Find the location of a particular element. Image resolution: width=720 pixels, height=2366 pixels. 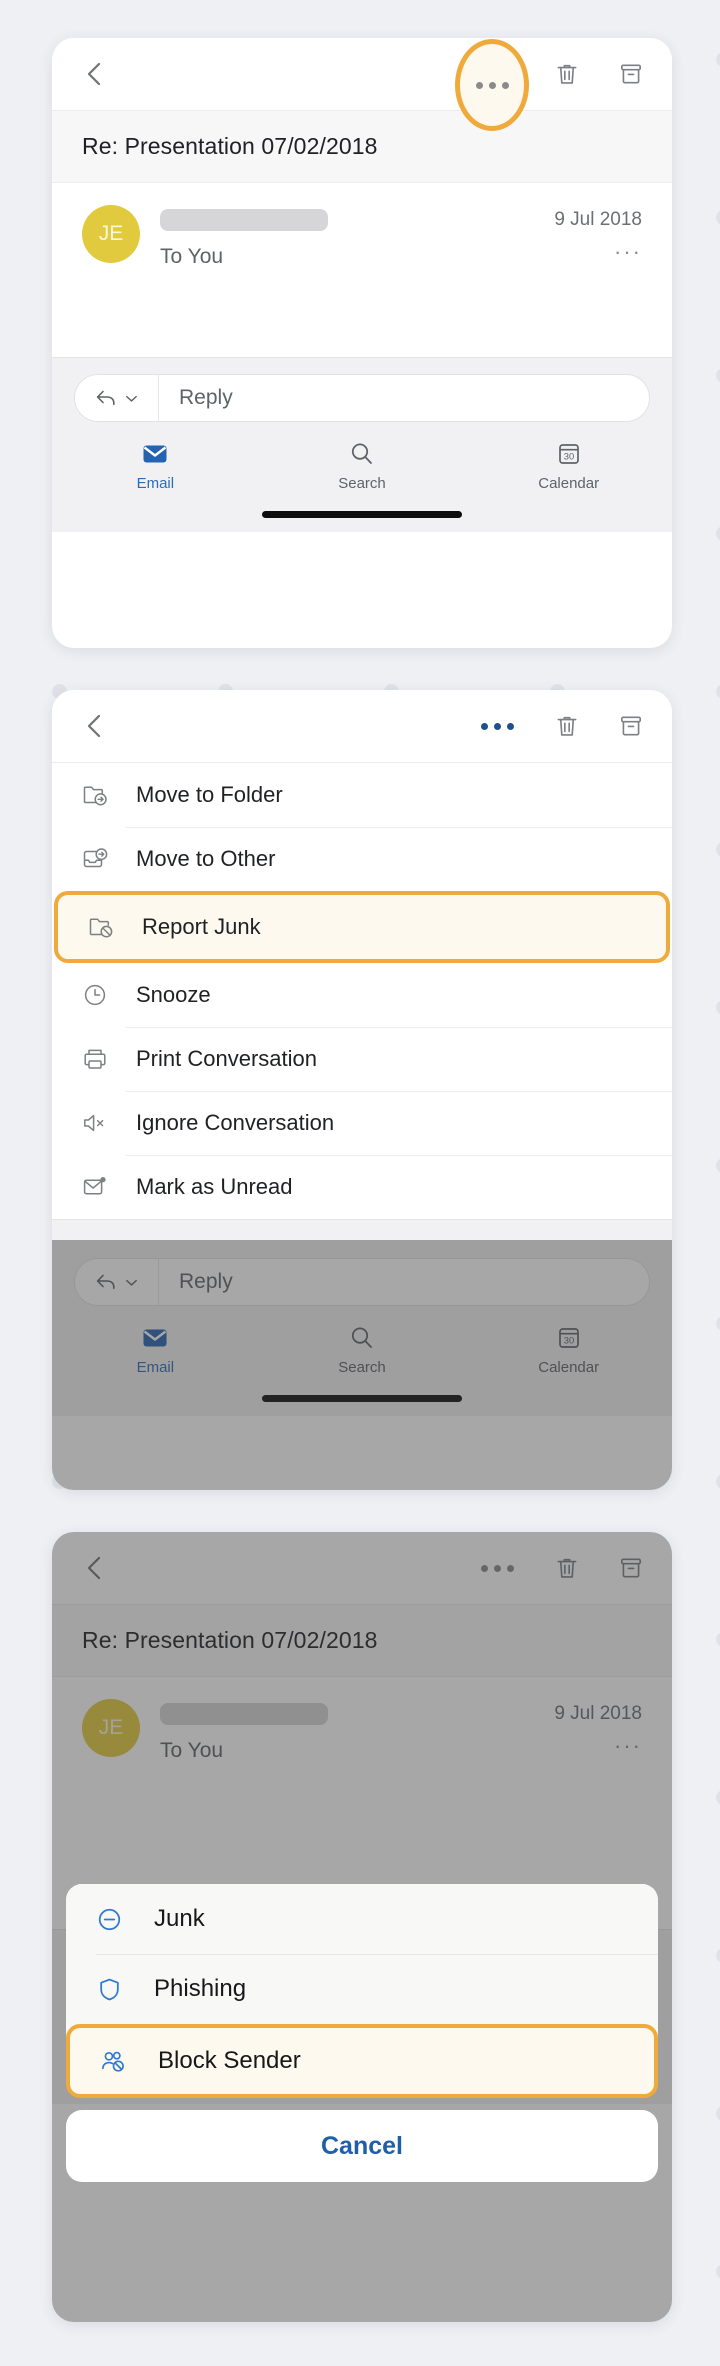

cancel-button-label: Cancel is located at coordinates (362, 2145).